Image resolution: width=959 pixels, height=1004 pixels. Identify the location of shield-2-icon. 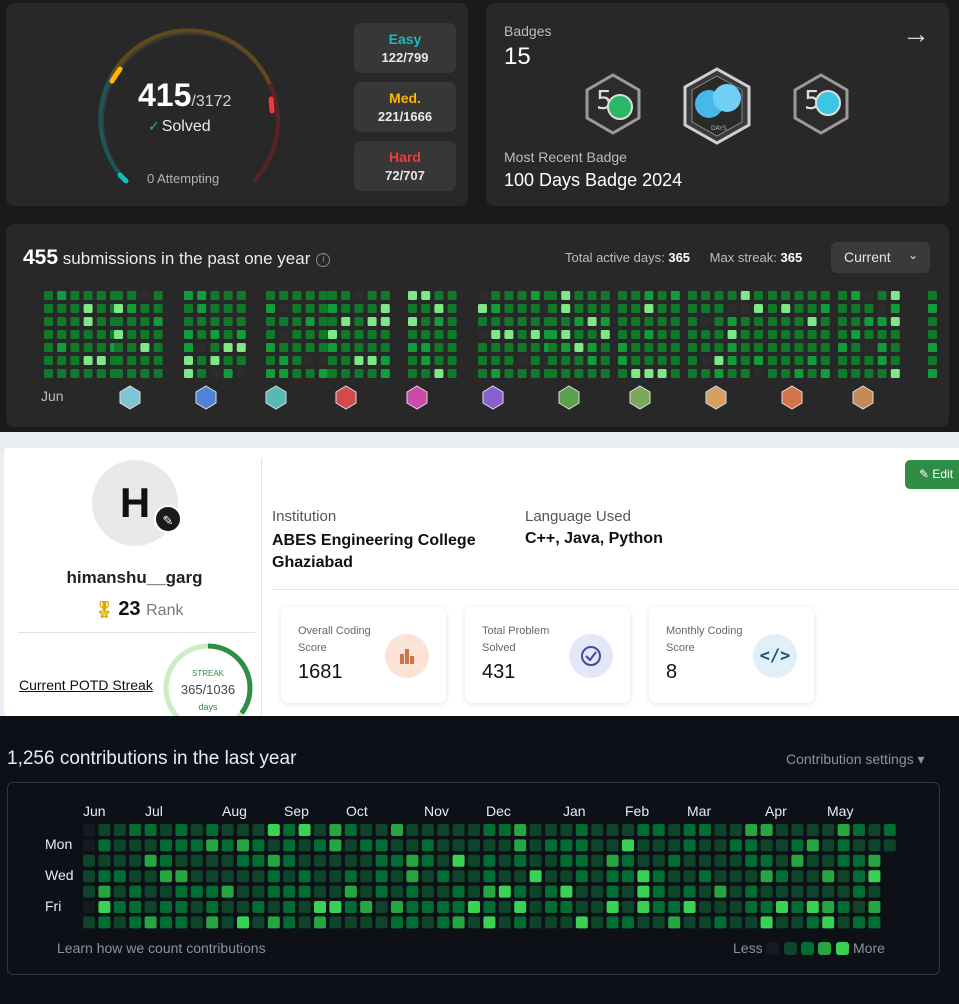
(640, 397).